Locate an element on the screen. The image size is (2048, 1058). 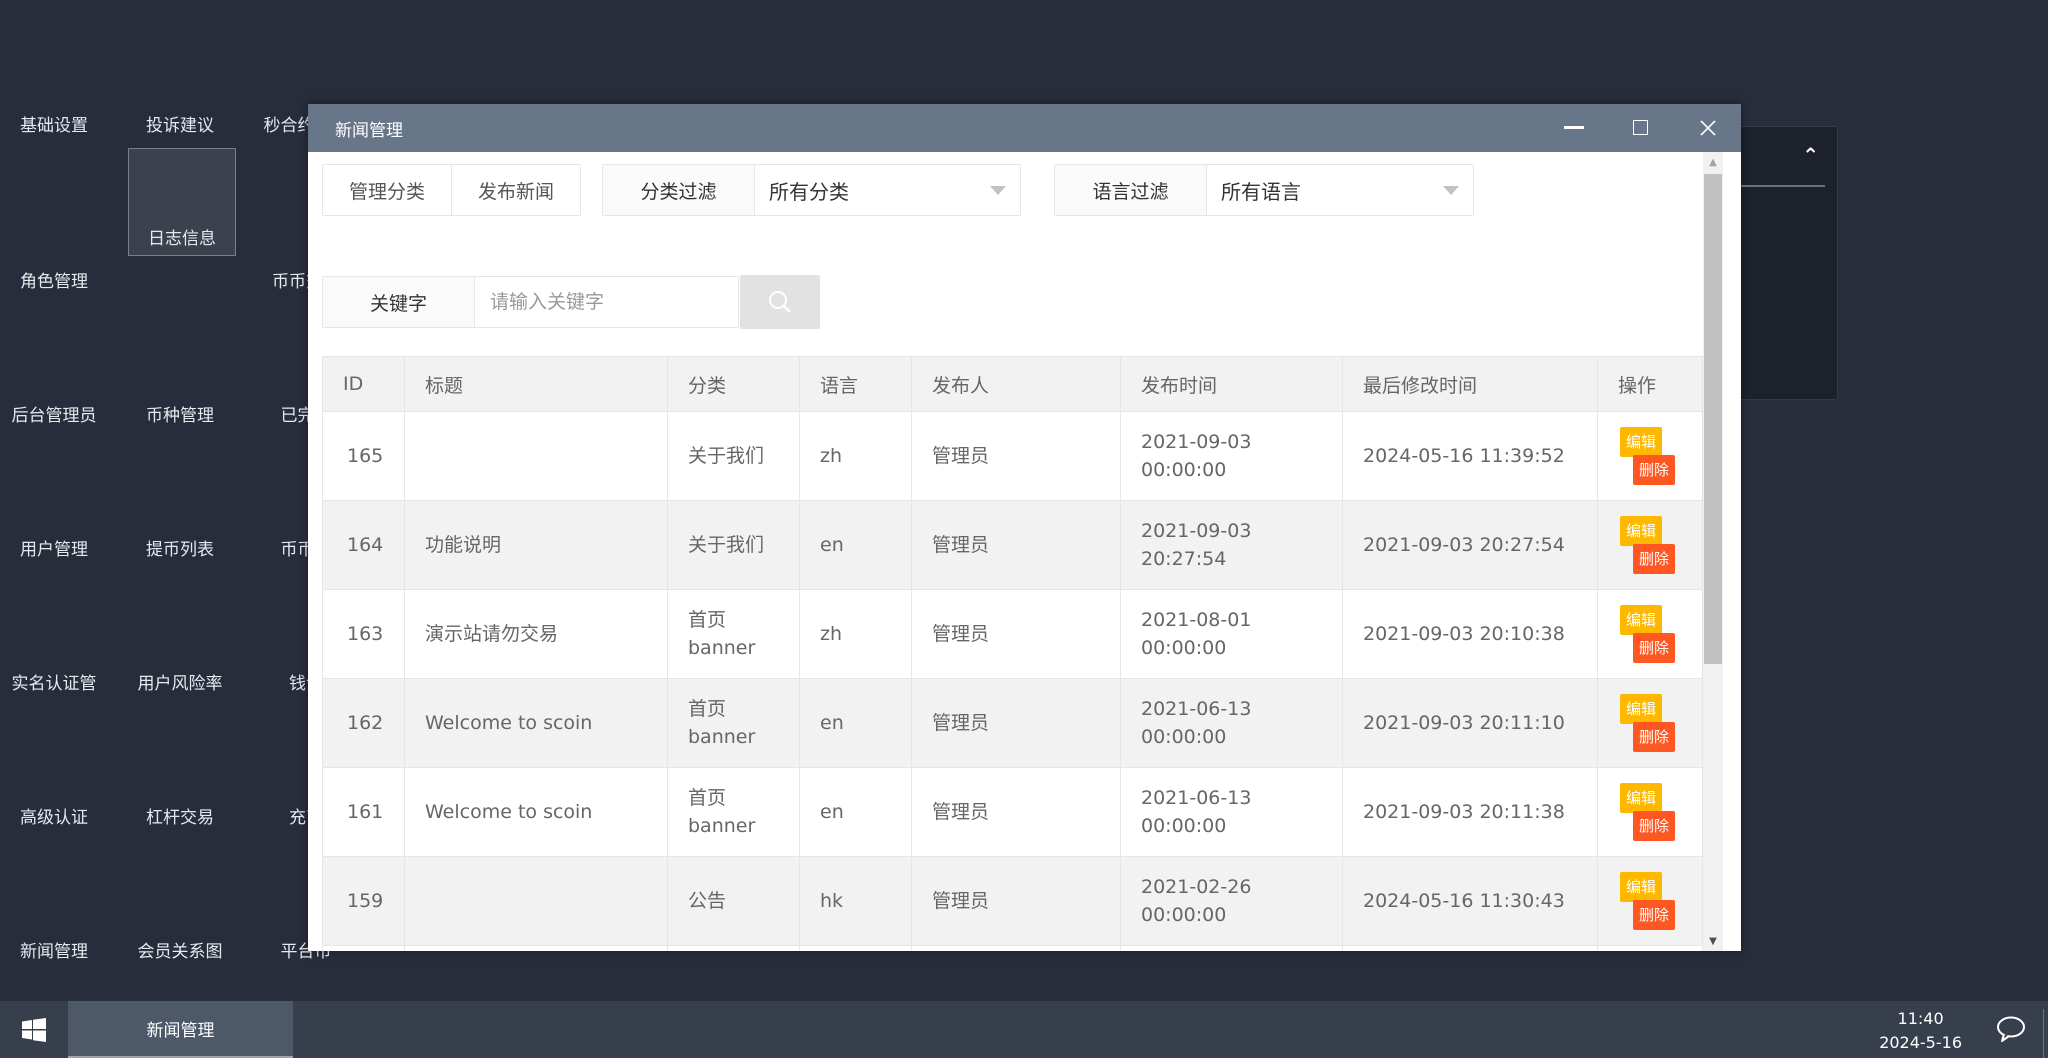
col-actions: 操作 is located at coordinates (1650, 384).